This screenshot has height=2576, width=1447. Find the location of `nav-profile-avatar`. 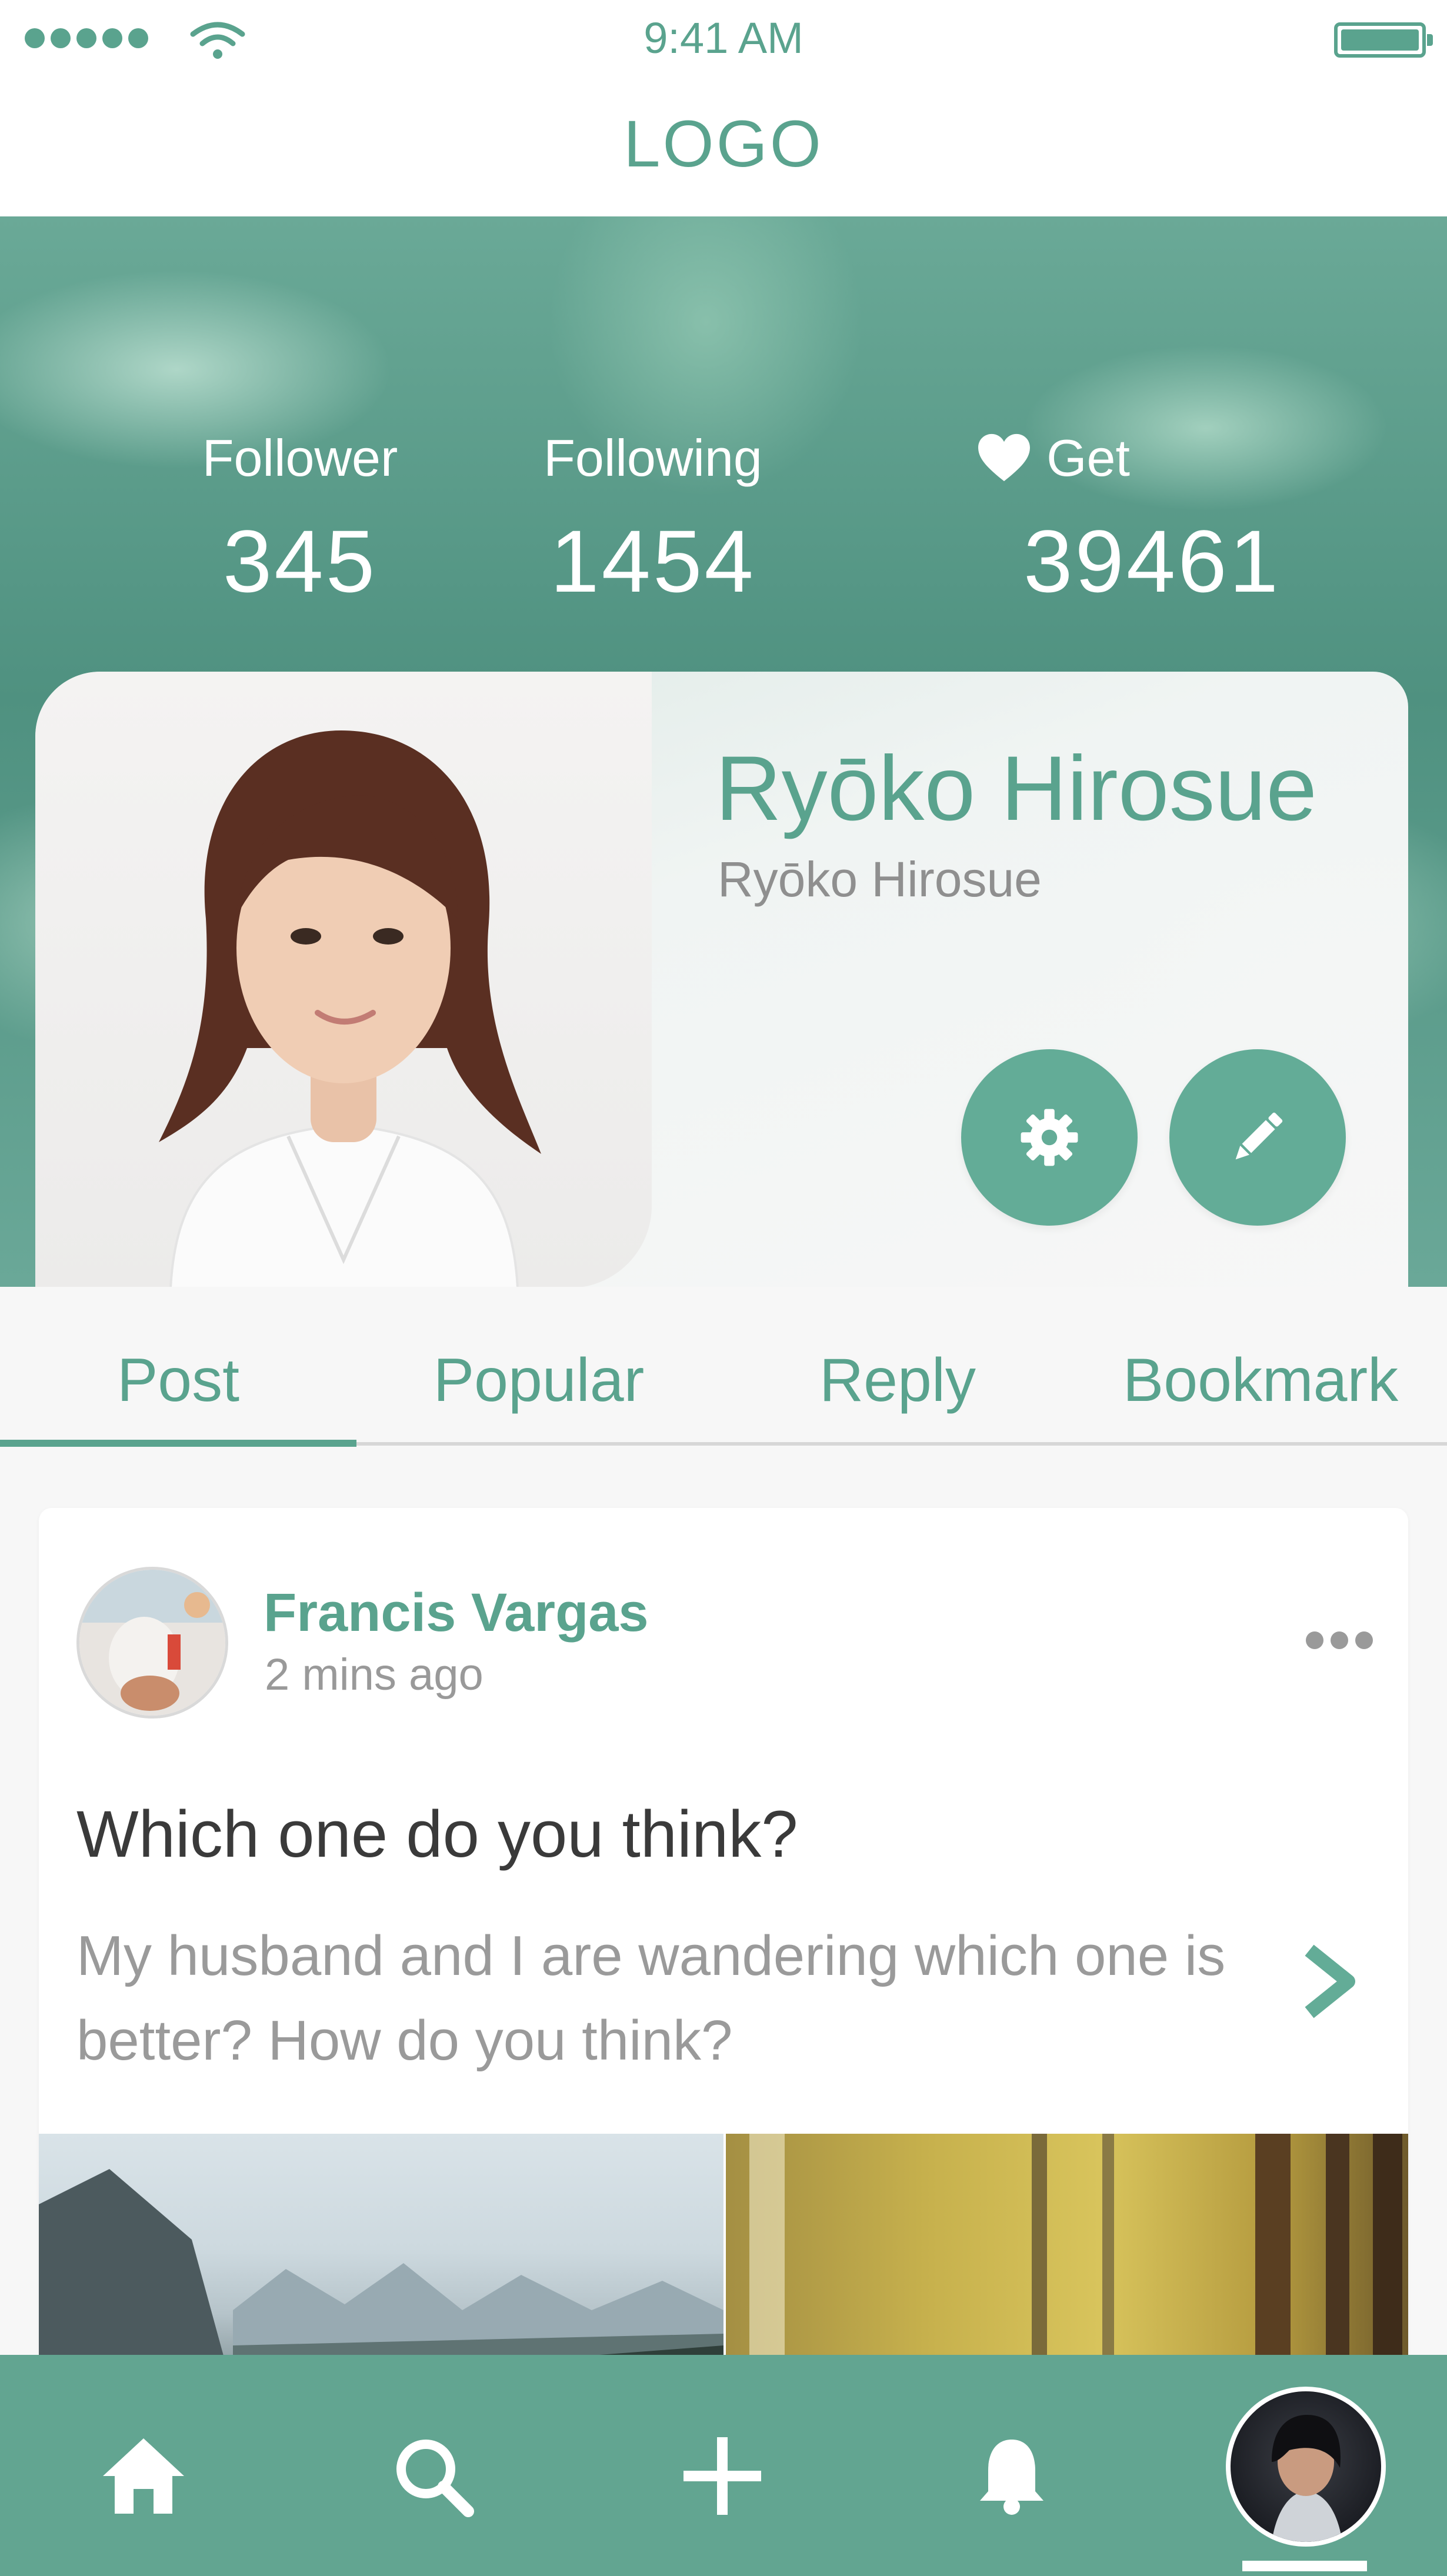

nav-profile-avatar is located at coordinates (1306, 2467).